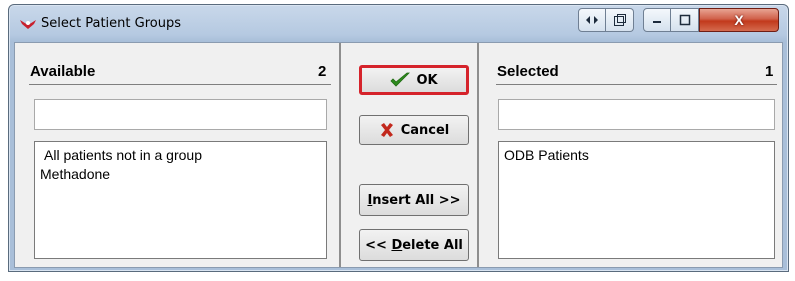 The height and width of the screenshot is (281, 795). I want to click on maximize-icon, so click(685, 20).